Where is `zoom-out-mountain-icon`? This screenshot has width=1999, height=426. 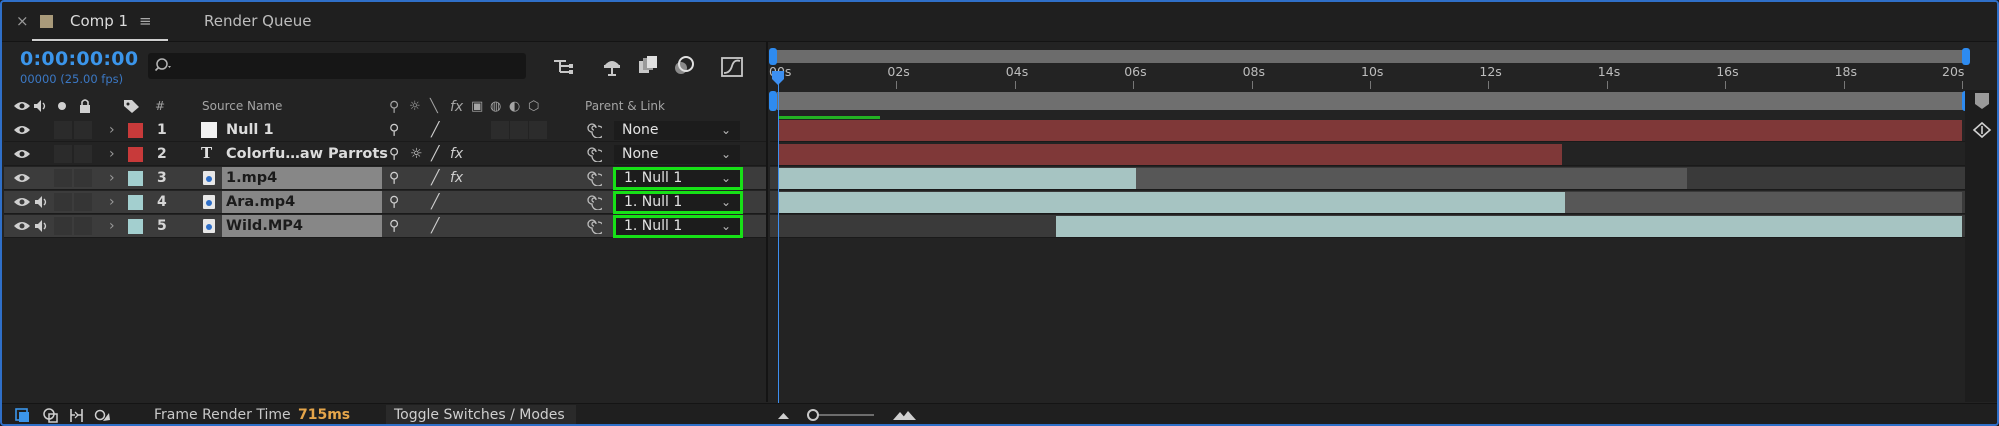
zoom-out-mountain-icon is located at coordinates (783, 415).